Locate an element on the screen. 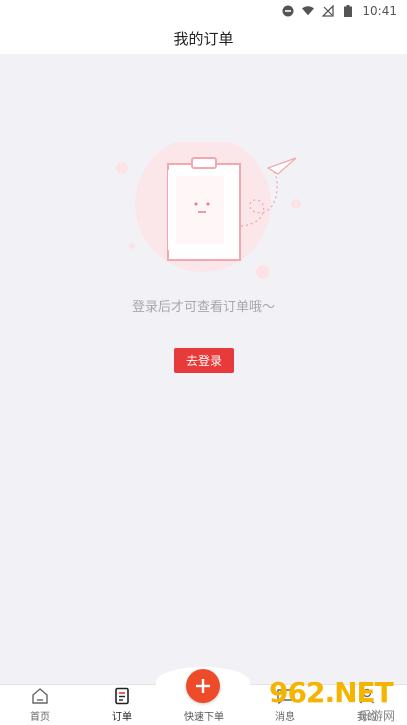 The width and height of the screenshot is (407, 725). login-button: 去登录 is located at coordinates (204, 360).